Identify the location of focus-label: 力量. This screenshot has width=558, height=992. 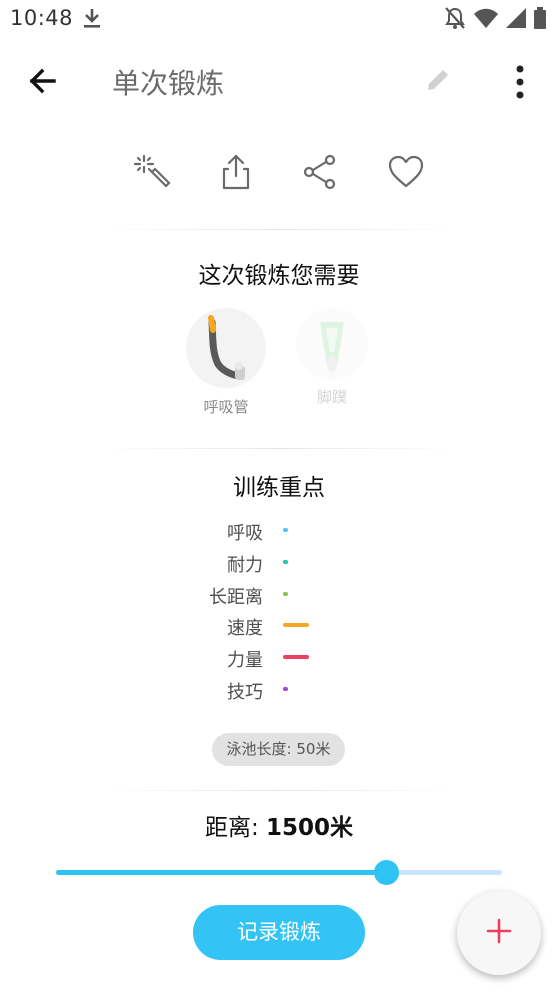
(245, 660).